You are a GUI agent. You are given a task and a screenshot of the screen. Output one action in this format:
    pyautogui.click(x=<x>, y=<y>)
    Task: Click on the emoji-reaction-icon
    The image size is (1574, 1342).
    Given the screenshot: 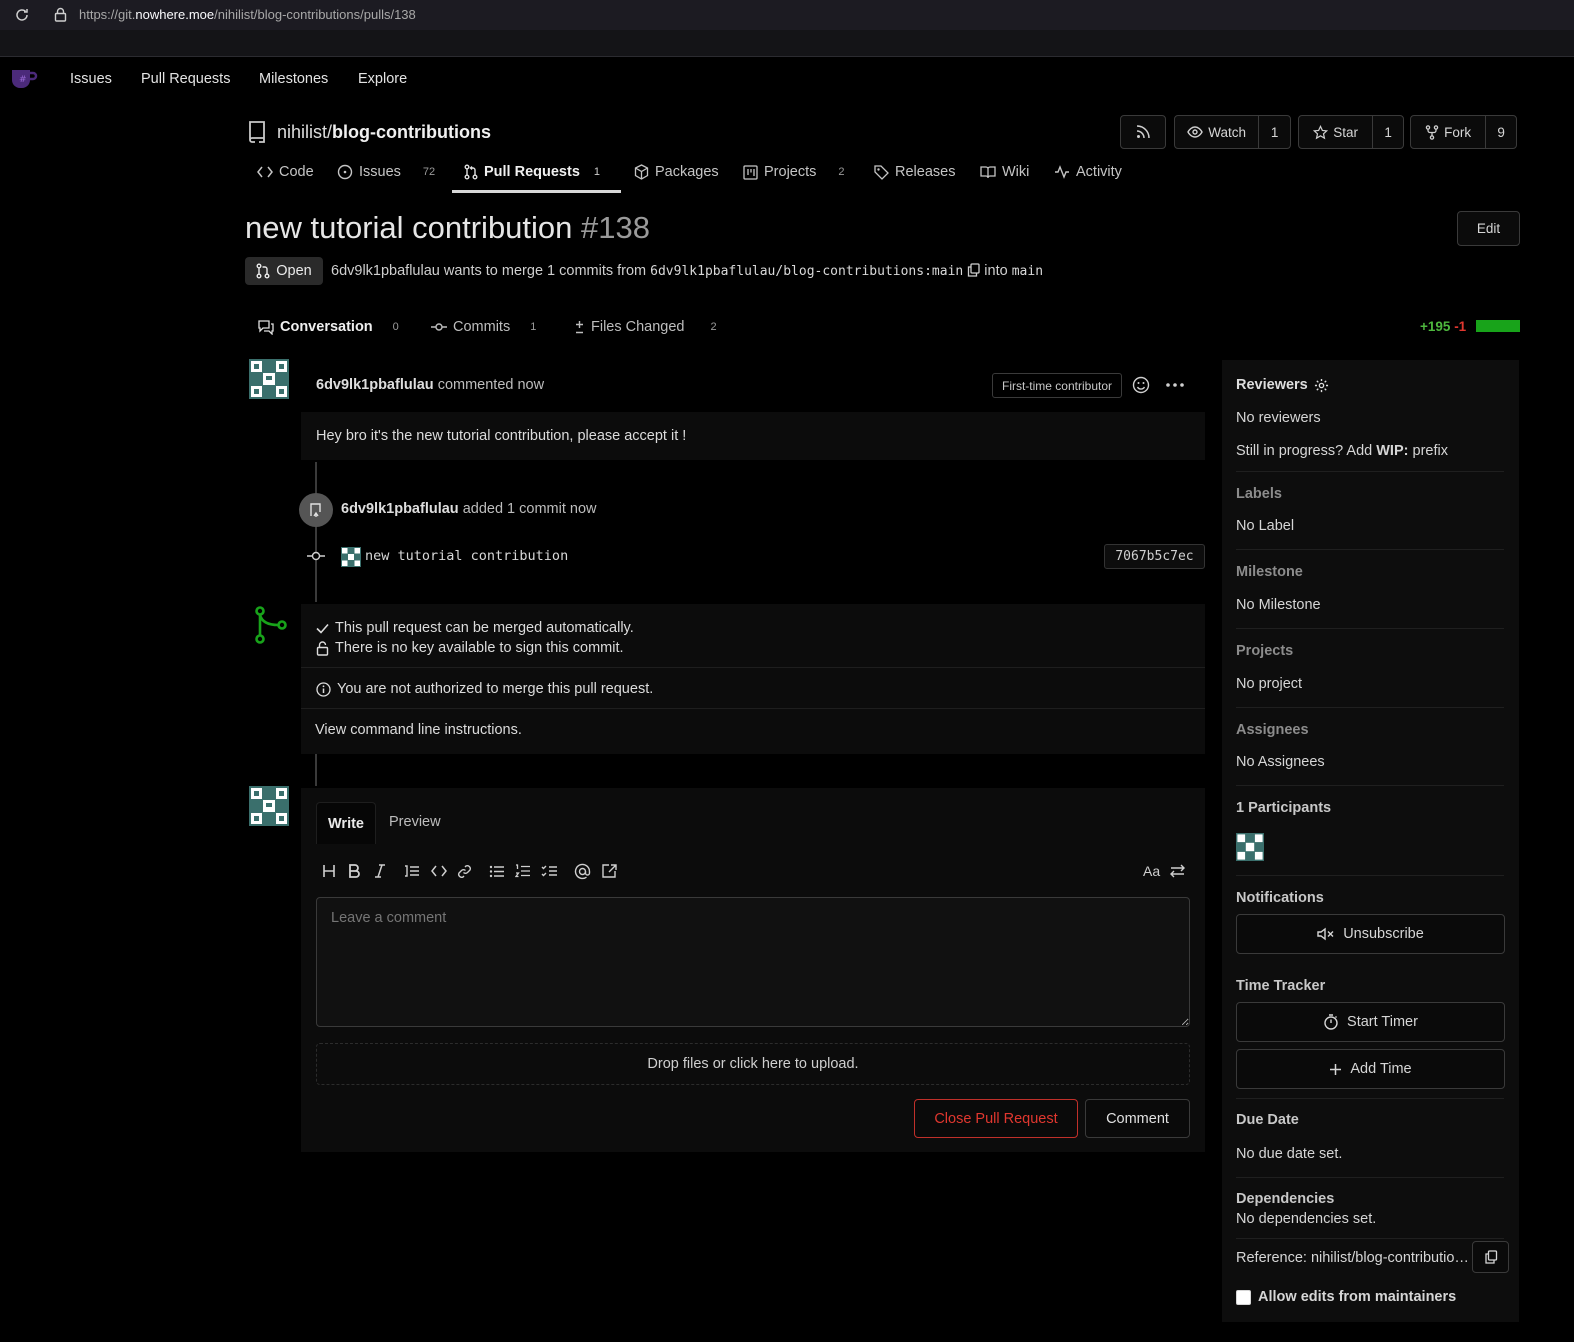 What is the action you would take?
    pyautogui.click(x=1141, y=385)
    